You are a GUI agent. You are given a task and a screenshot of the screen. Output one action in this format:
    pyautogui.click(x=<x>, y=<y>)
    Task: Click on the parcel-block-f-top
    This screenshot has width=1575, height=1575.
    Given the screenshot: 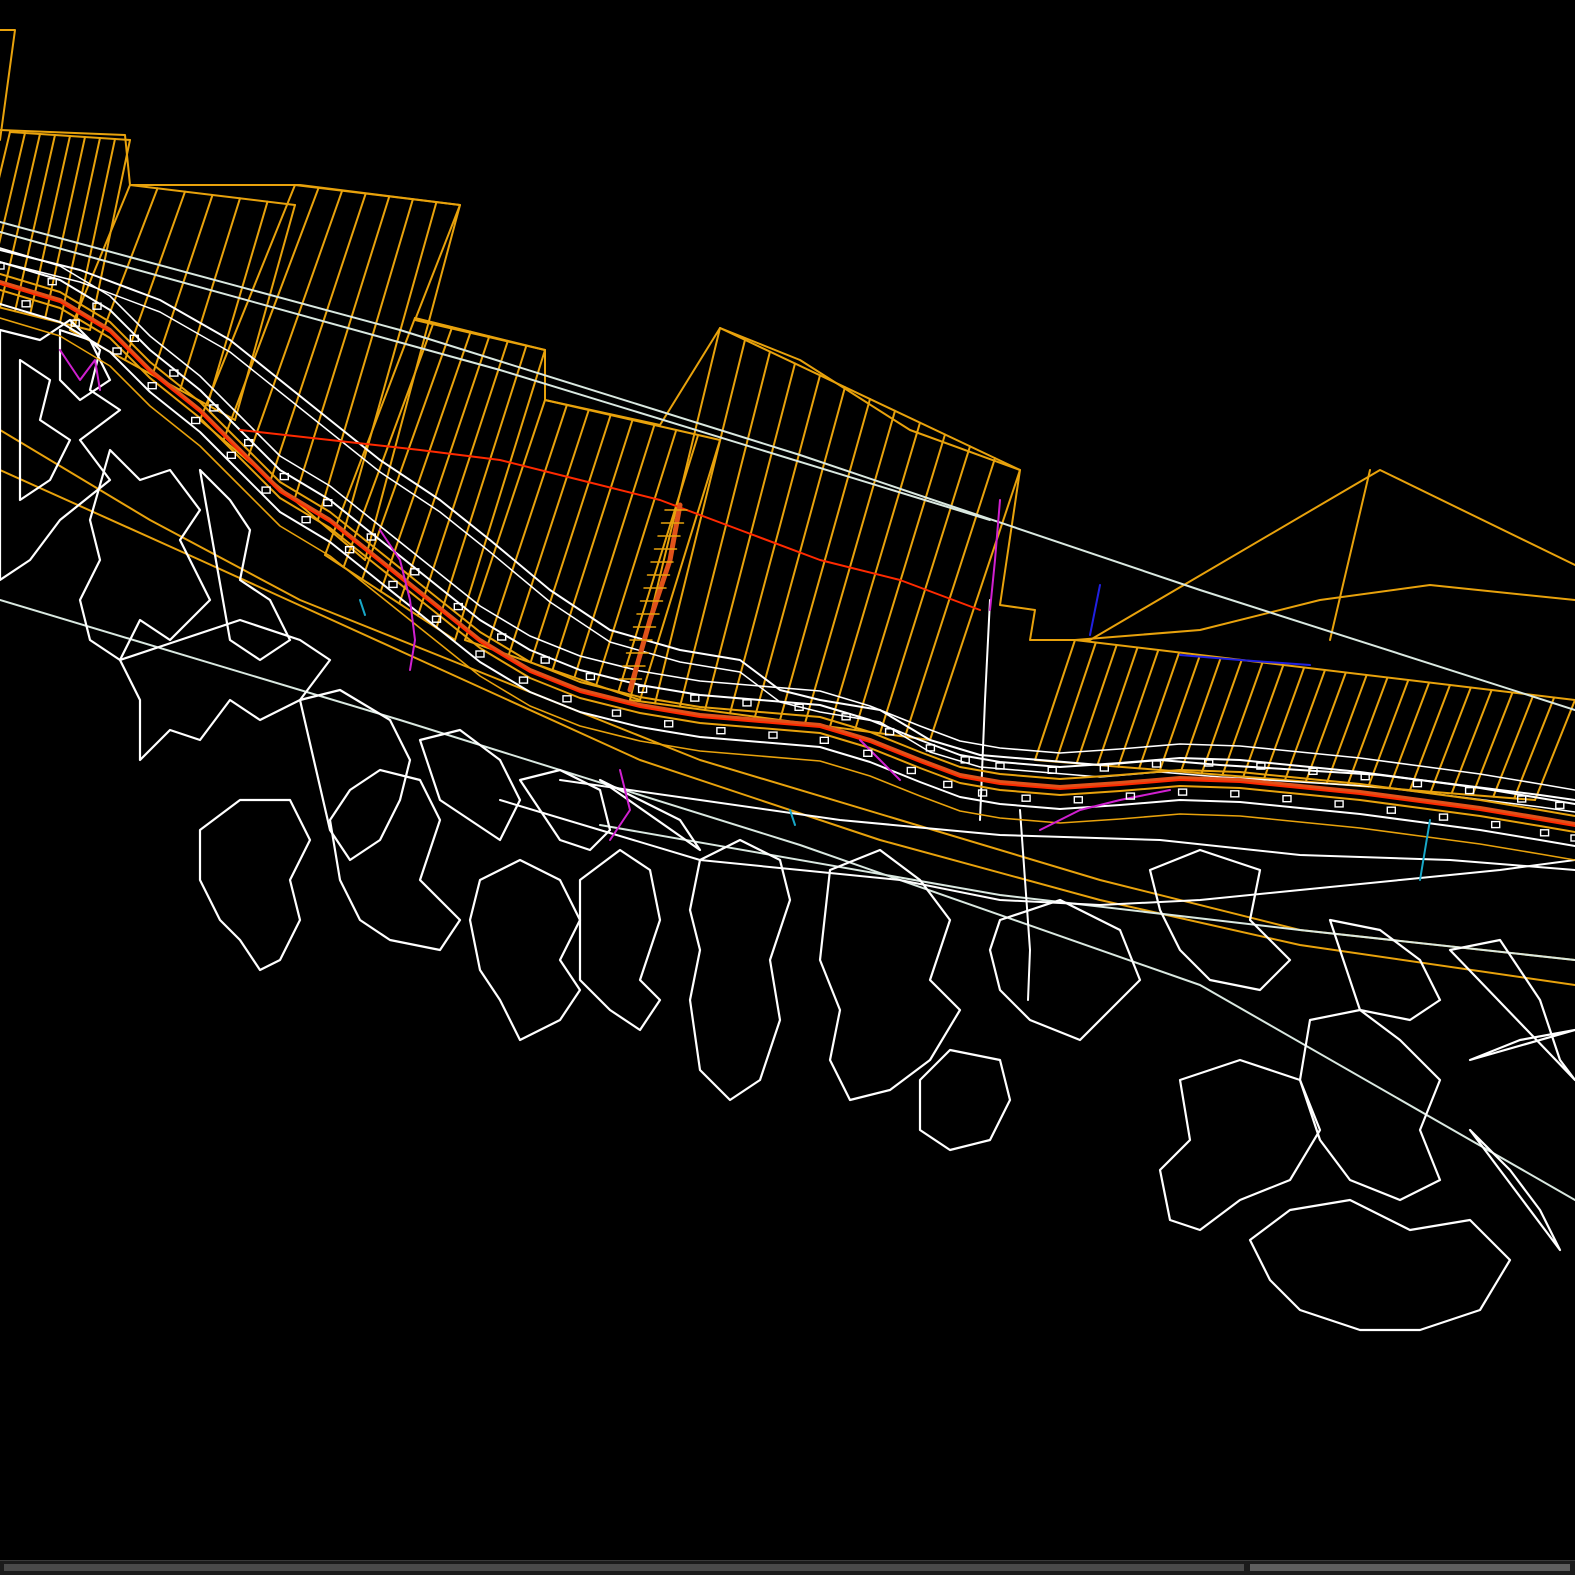 What is the action you would take?
    pyautogui.click(x=870, y=399)
    